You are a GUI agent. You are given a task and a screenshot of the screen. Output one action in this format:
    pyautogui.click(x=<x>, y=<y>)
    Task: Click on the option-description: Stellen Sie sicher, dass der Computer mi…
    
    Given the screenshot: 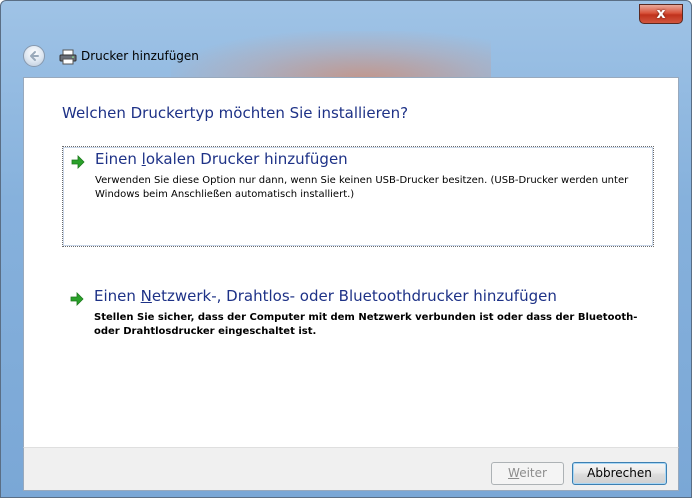 What is the action you would take?
    pyautogui.click(x=366, y=324)
    